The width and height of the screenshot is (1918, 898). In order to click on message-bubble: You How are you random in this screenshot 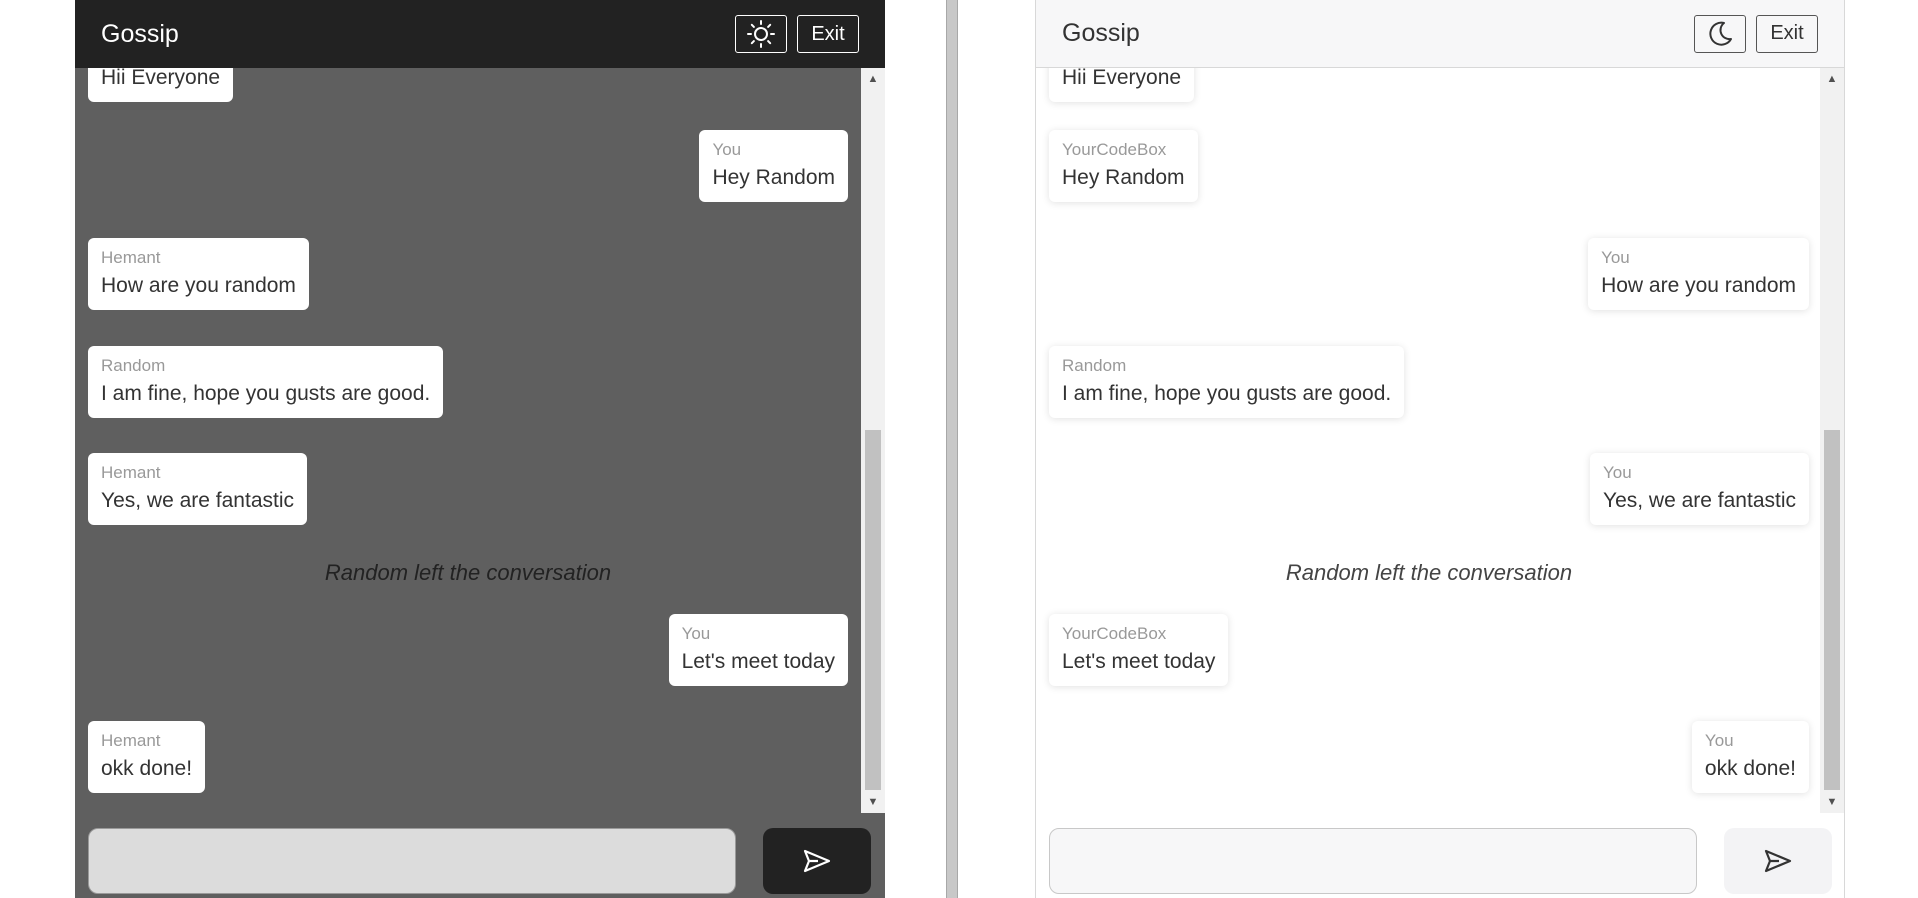, I will do `click(1698, 274)`.